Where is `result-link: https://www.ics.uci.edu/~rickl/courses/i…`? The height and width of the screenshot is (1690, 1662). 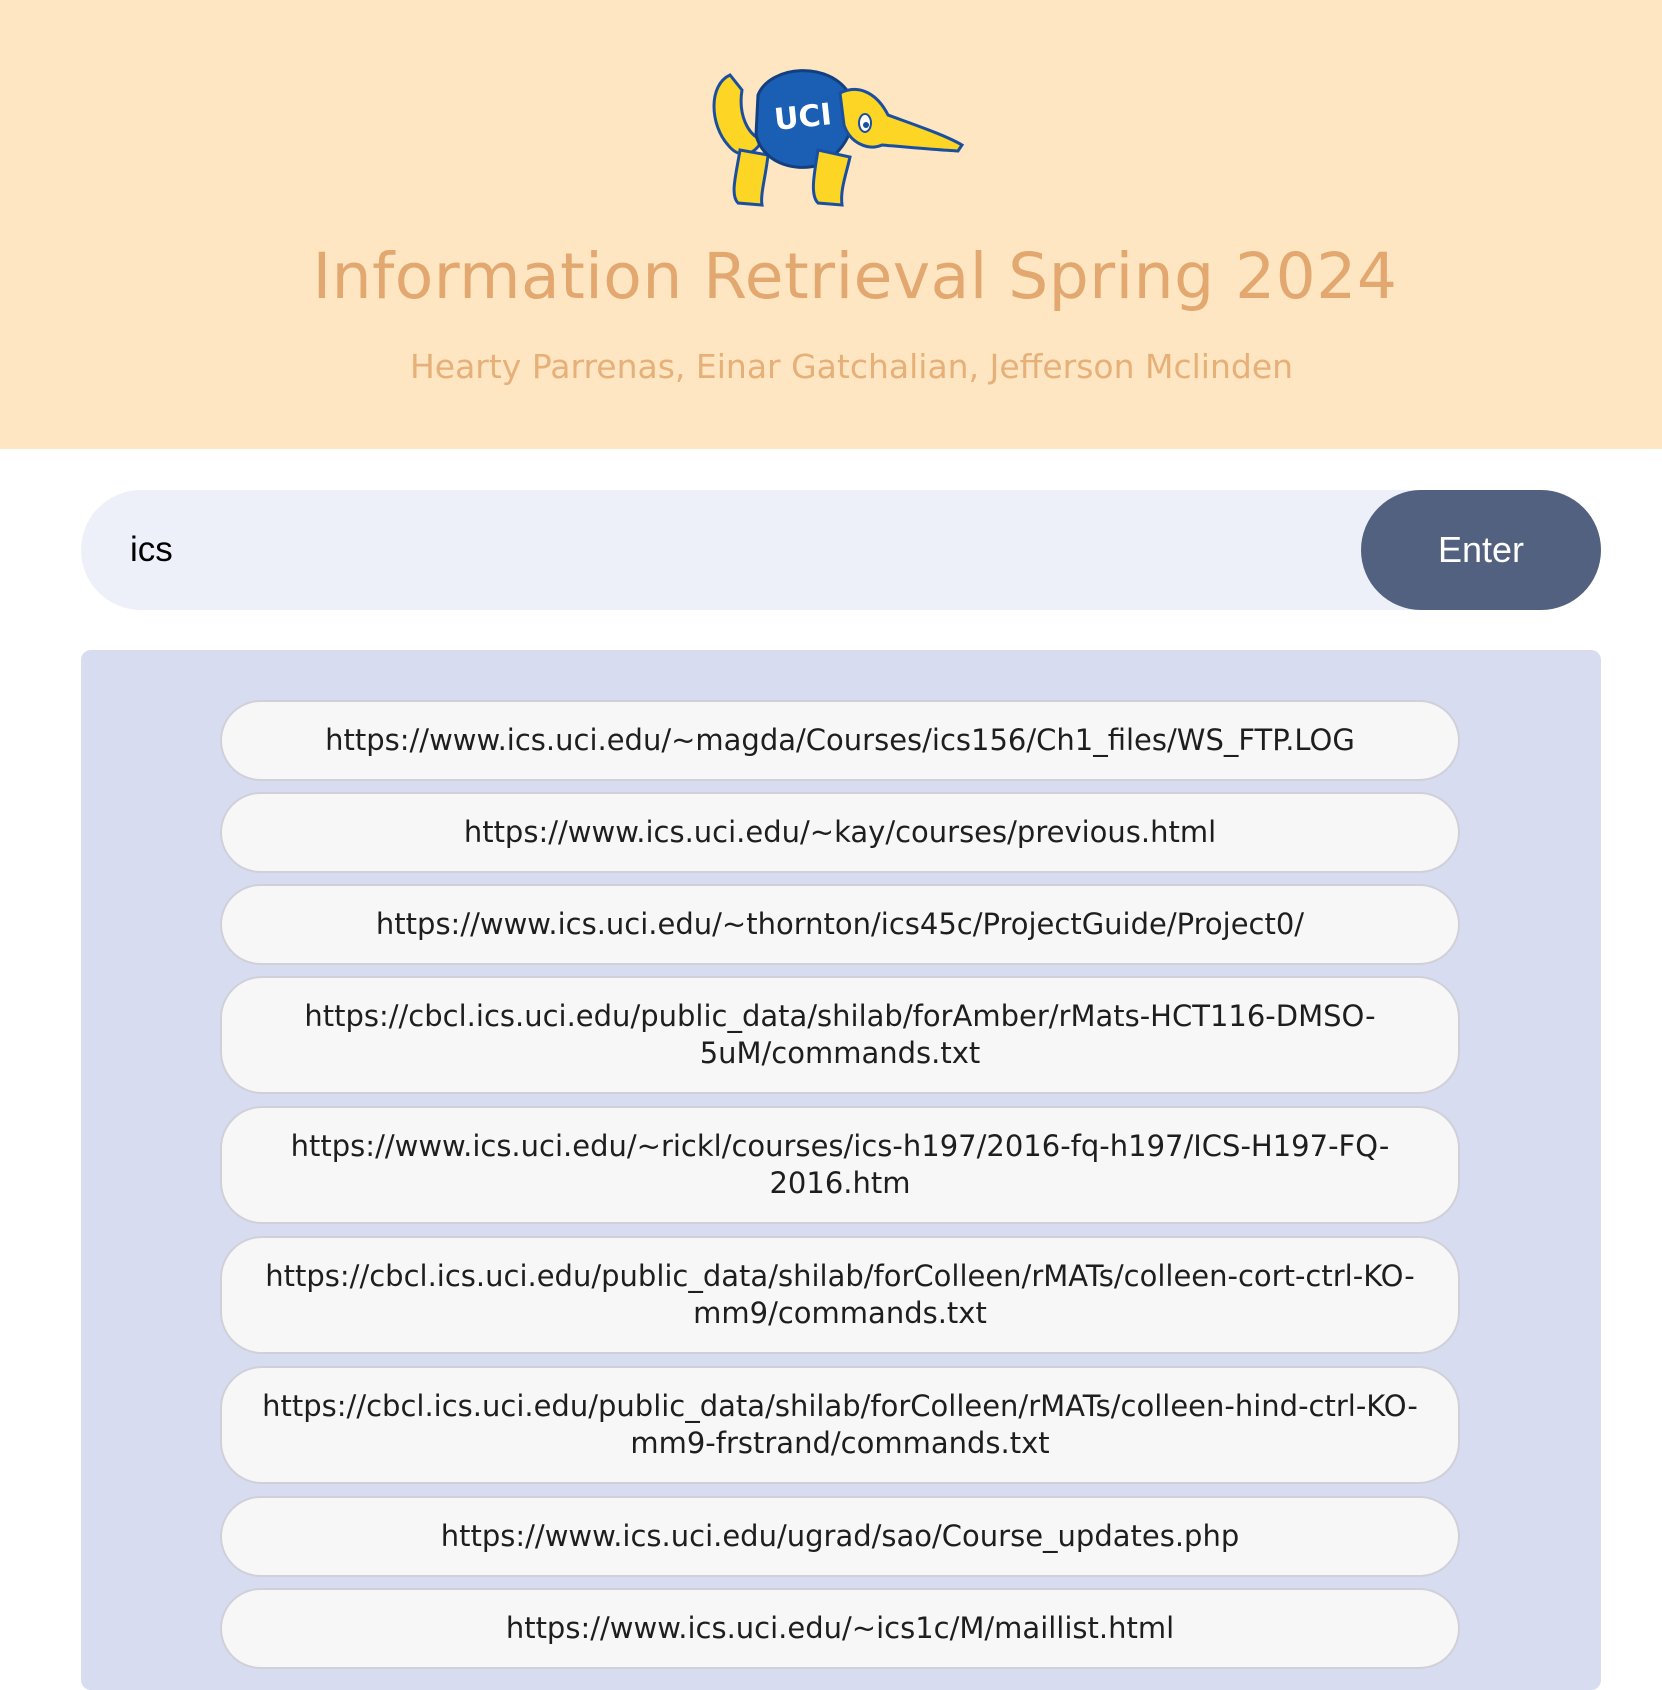
result-link: https://www.ics.uci.edu/~rickl/courses/i… is located at coordinates (840, 1165).